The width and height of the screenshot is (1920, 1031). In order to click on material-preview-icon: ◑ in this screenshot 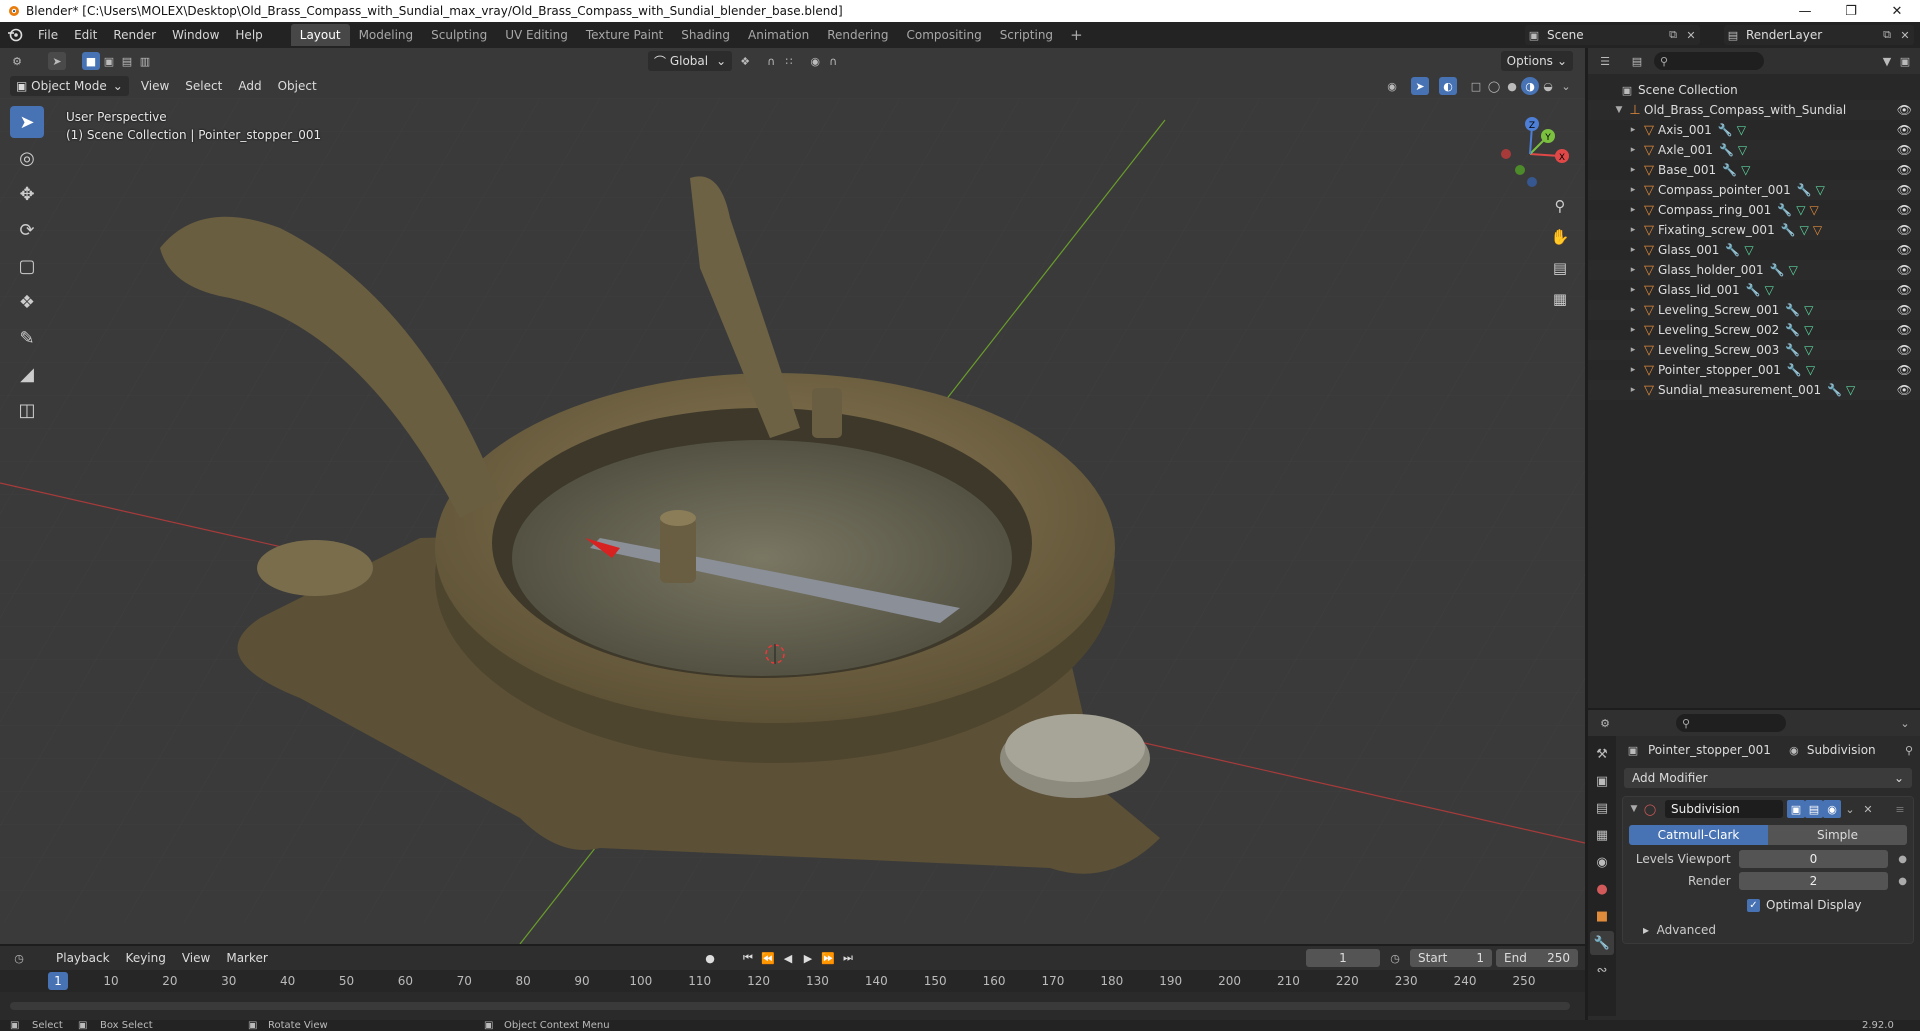, I will do `click(1530, 86)`.